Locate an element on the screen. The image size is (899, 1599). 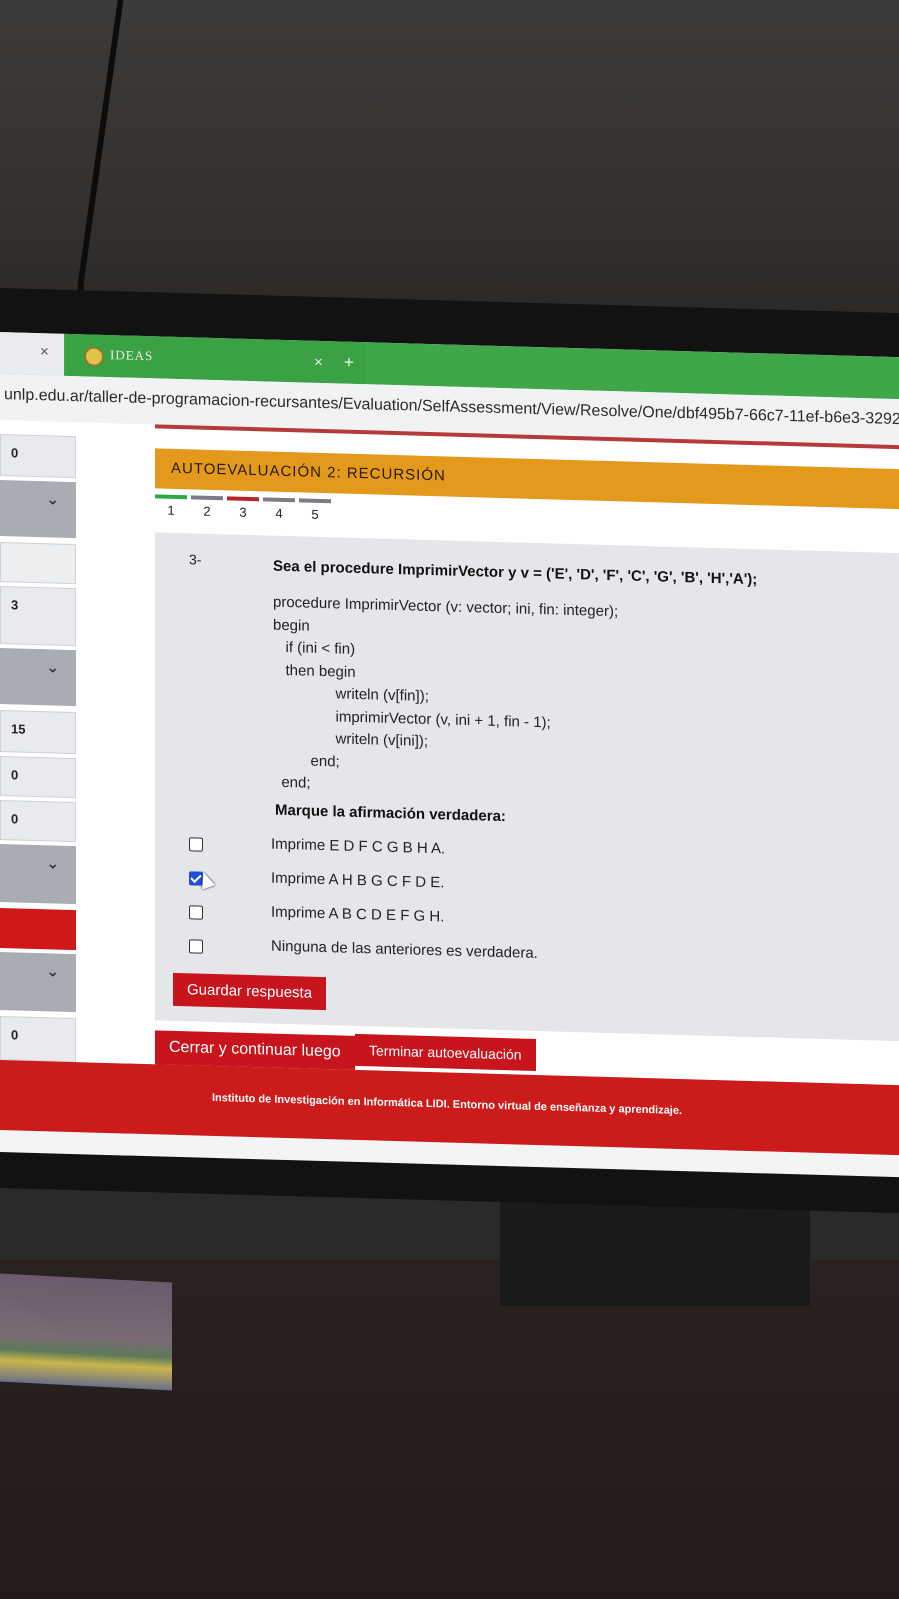
step-5: 5 is located at coordinates (315, 510).